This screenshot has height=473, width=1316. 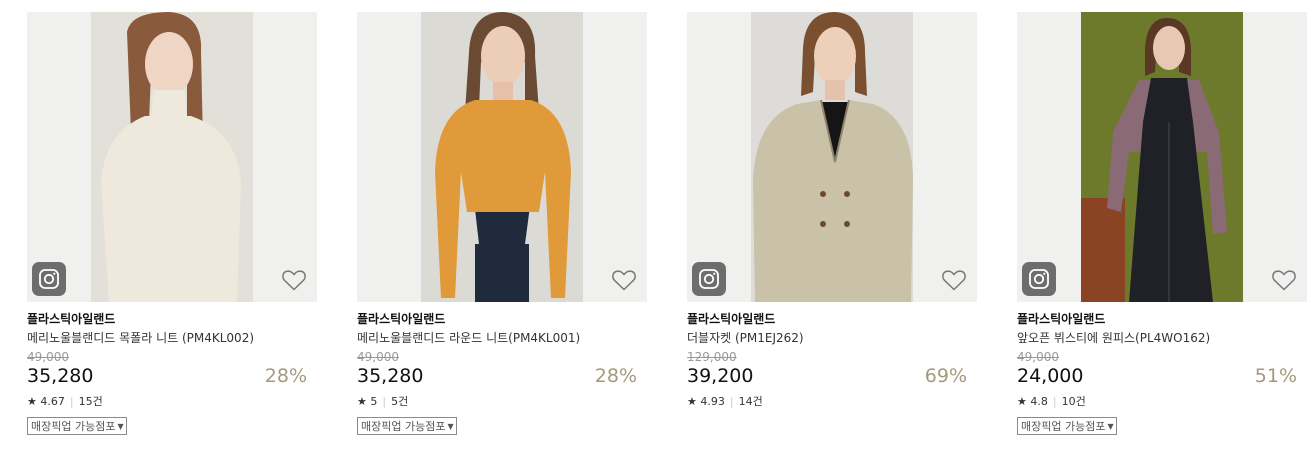 What do you see at coordinates (1162, 376) in the screenshot?
I see `price-row: 24,000 51%` at bounding box center [1162, 376].